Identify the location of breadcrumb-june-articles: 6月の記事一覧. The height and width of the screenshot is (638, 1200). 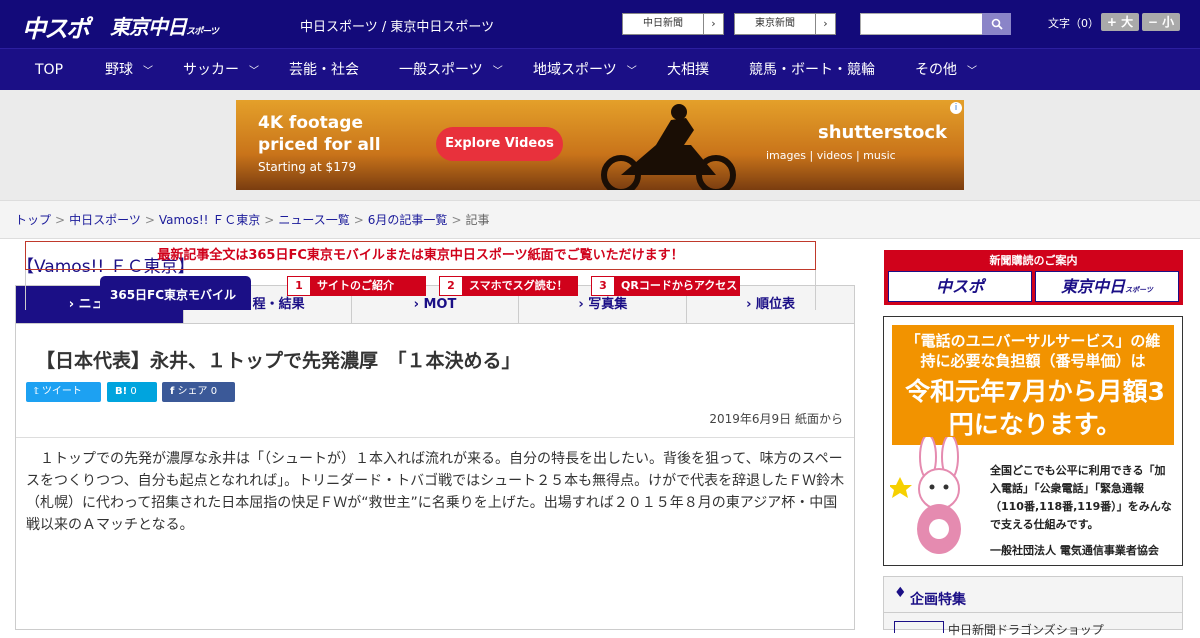
(408, 220).